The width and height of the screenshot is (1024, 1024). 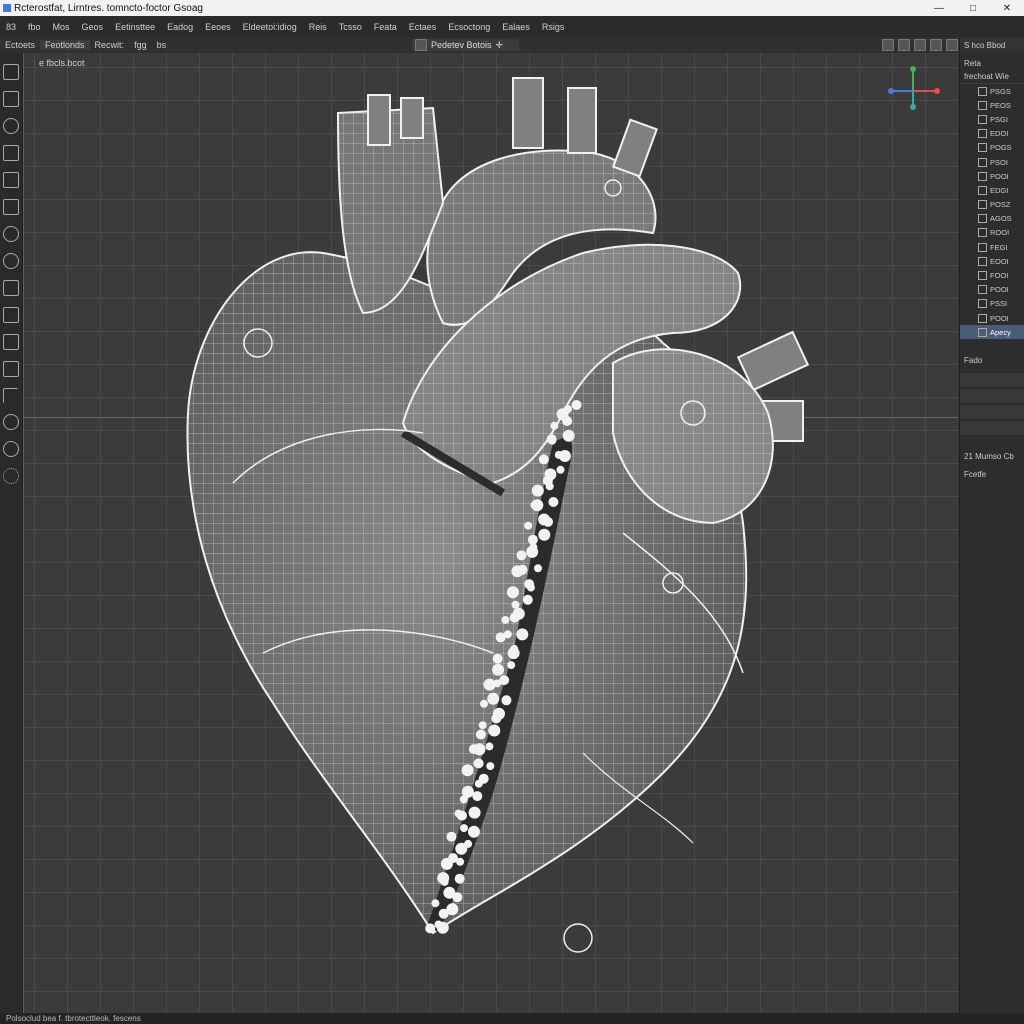 I want to click on menu-item: Eadog, so click(x=180, y=27).